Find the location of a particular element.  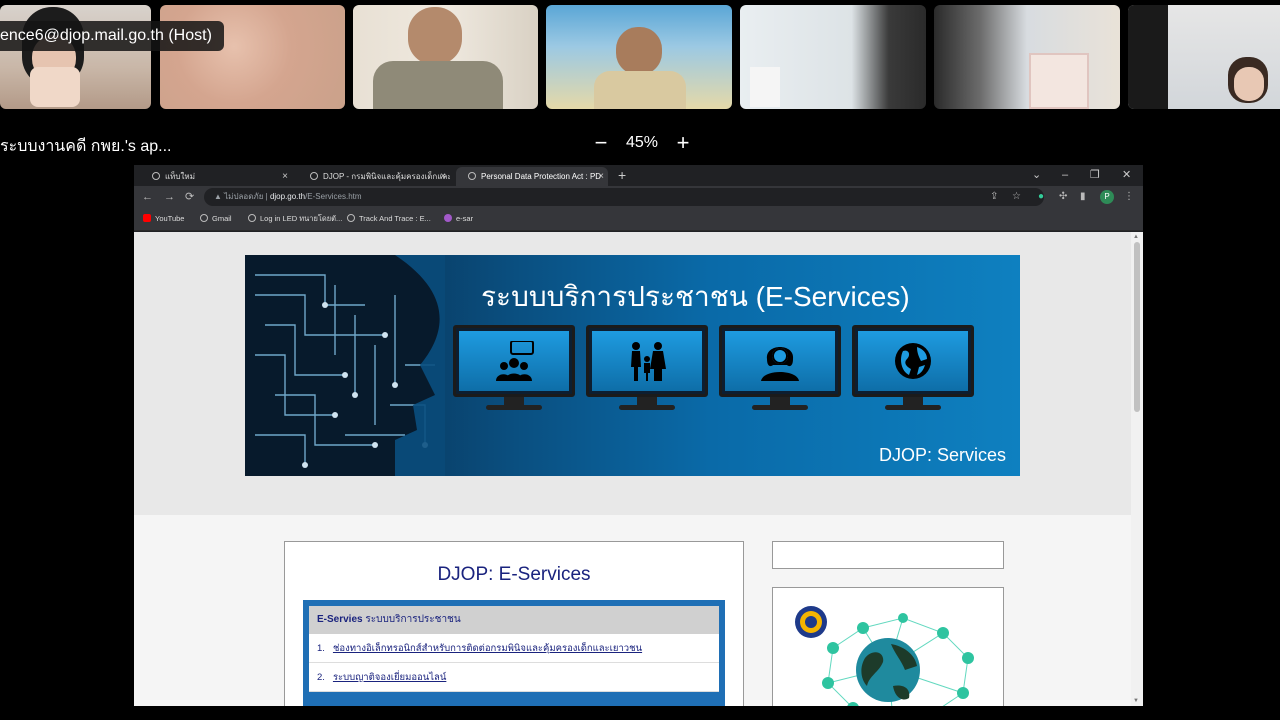

bookmark-star-icon: ☆ is located at coordinates (1016, 197).